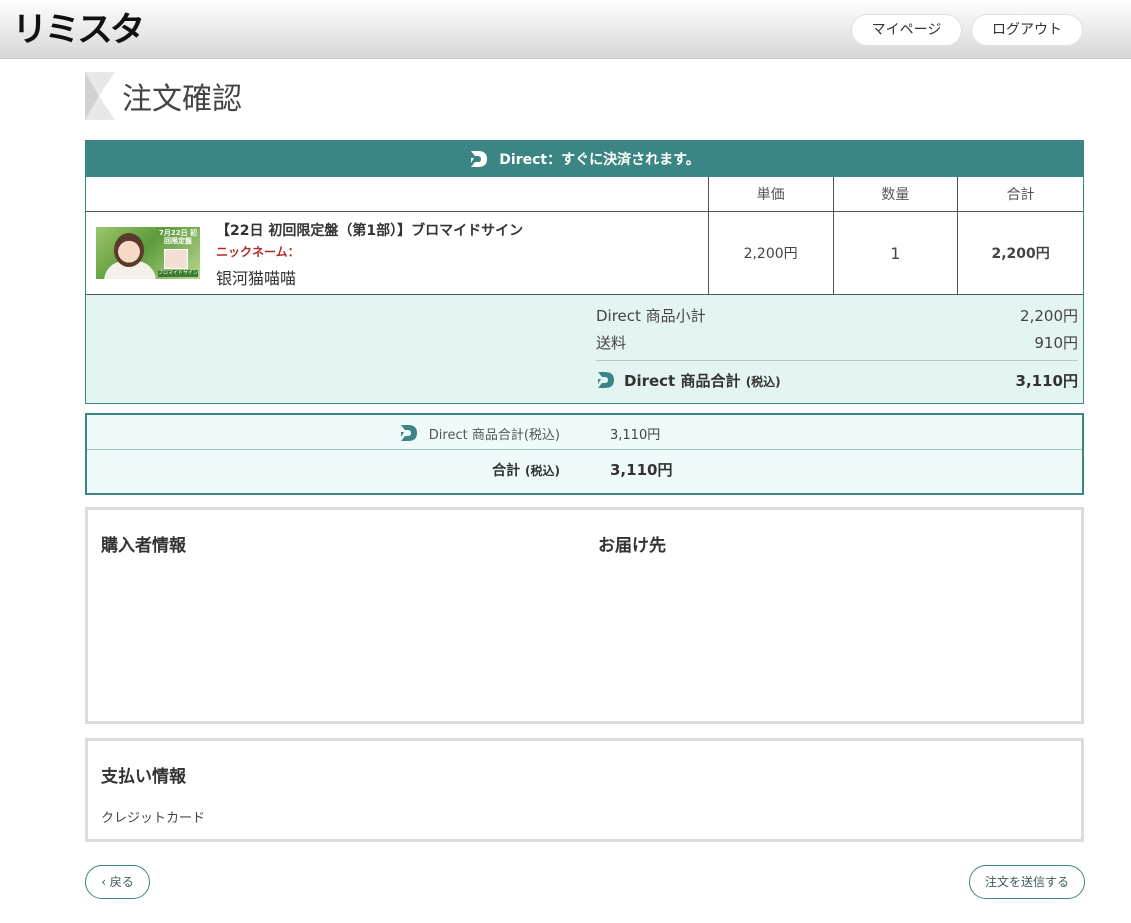  I want to click on quantity-value: 1, so click(896, 253).